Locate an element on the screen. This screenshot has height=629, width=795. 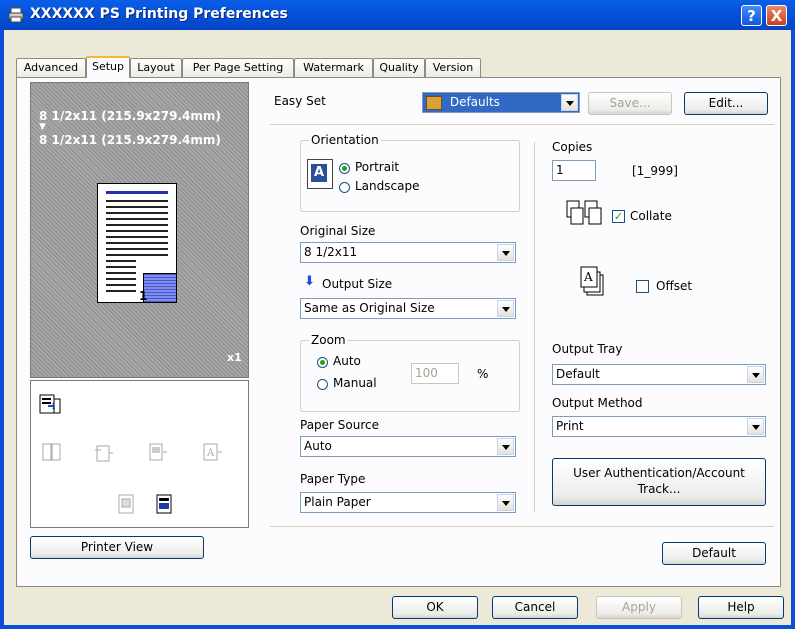
offset-checkbox is located at coordinates (642, 286).